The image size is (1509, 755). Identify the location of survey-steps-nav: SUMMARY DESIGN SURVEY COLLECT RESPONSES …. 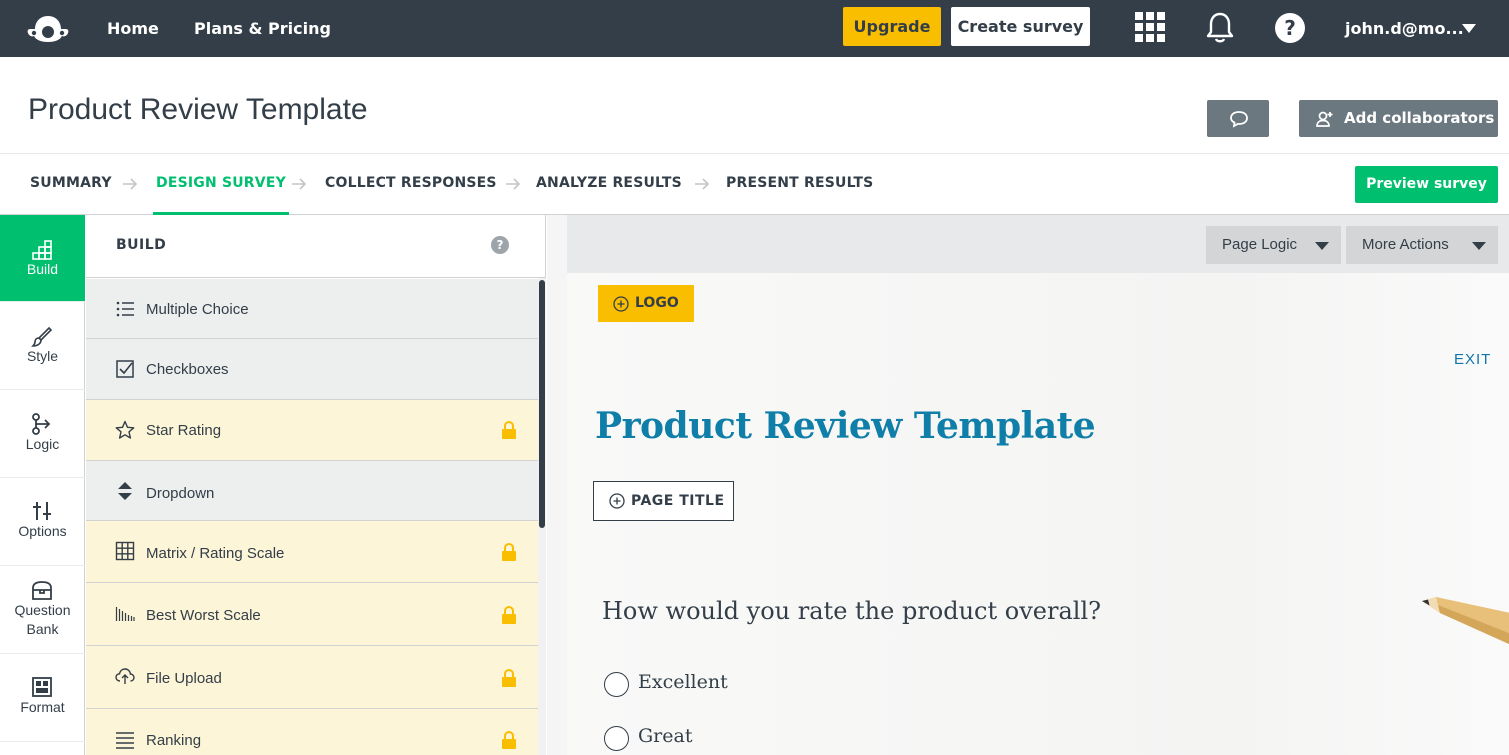
(754, 184).